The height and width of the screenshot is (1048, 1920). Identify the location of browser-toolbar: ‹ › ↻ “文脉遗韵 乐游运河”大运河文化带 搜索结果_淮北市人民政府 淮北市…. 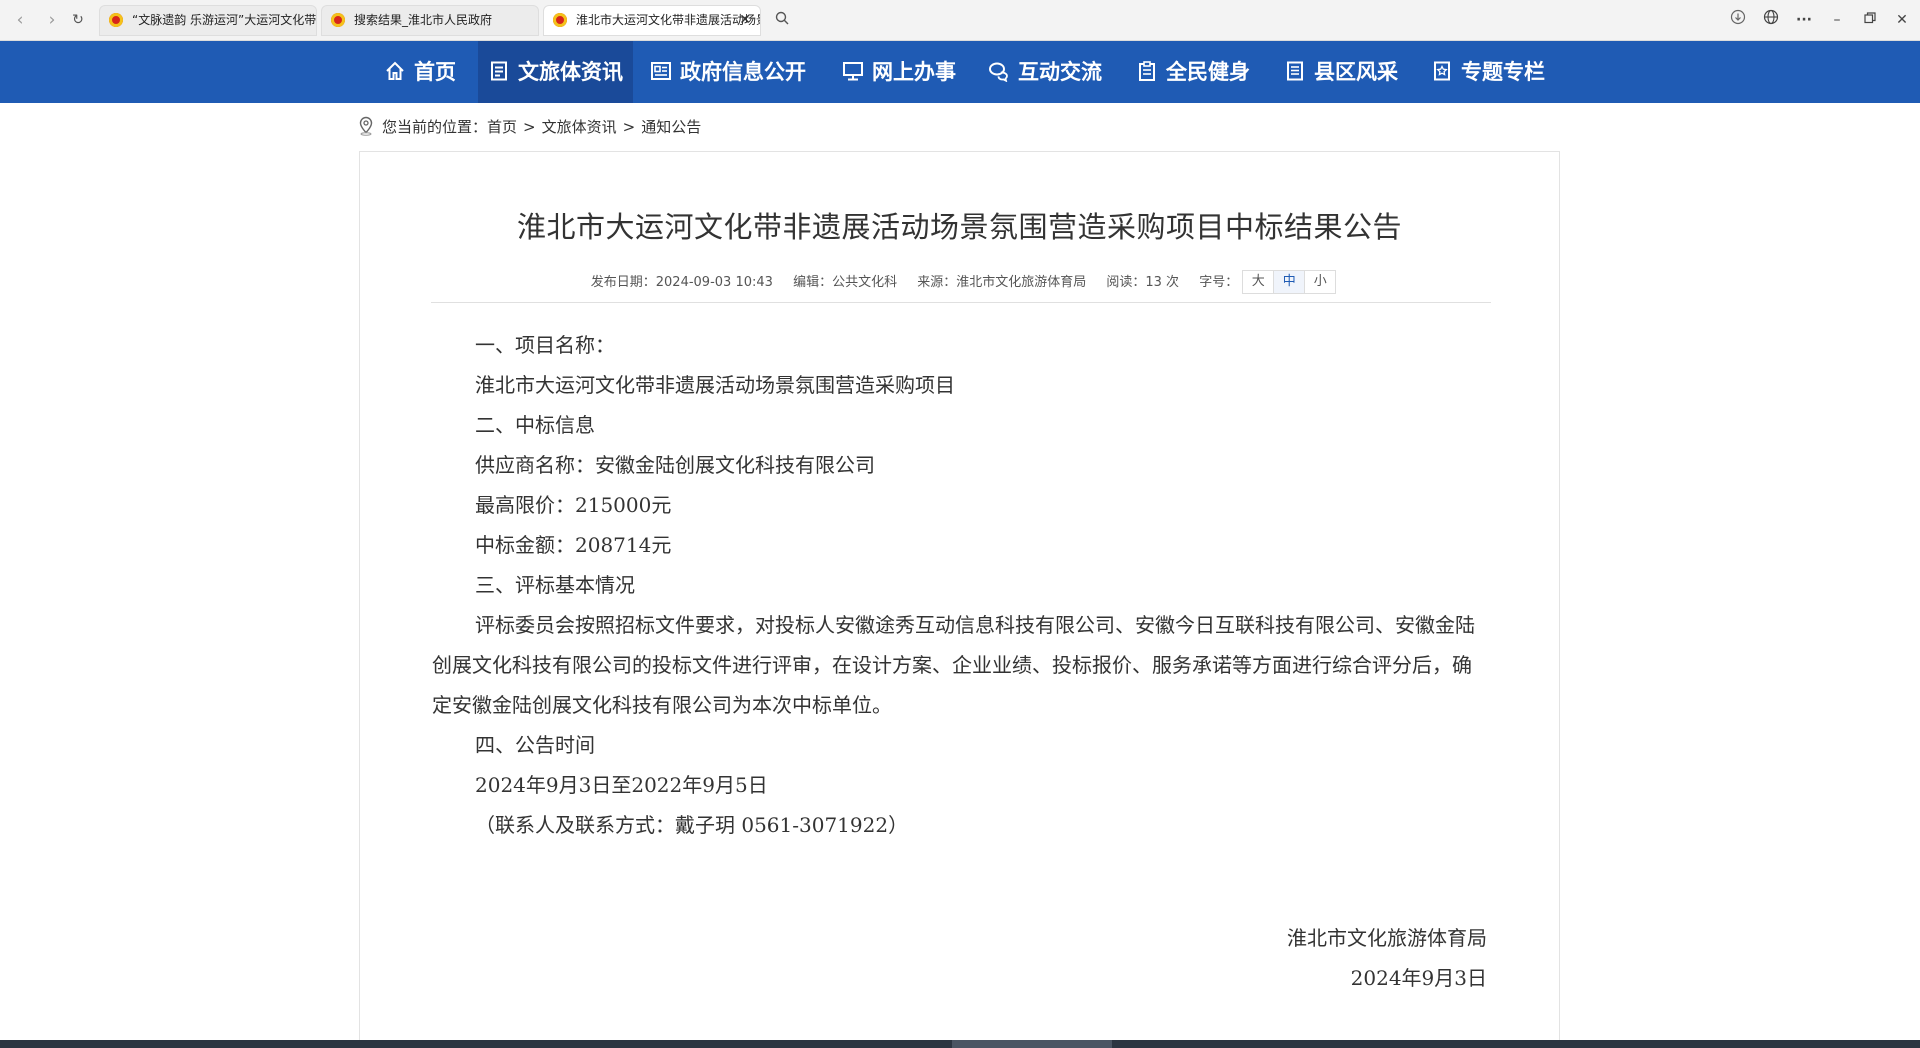
(960, 20).